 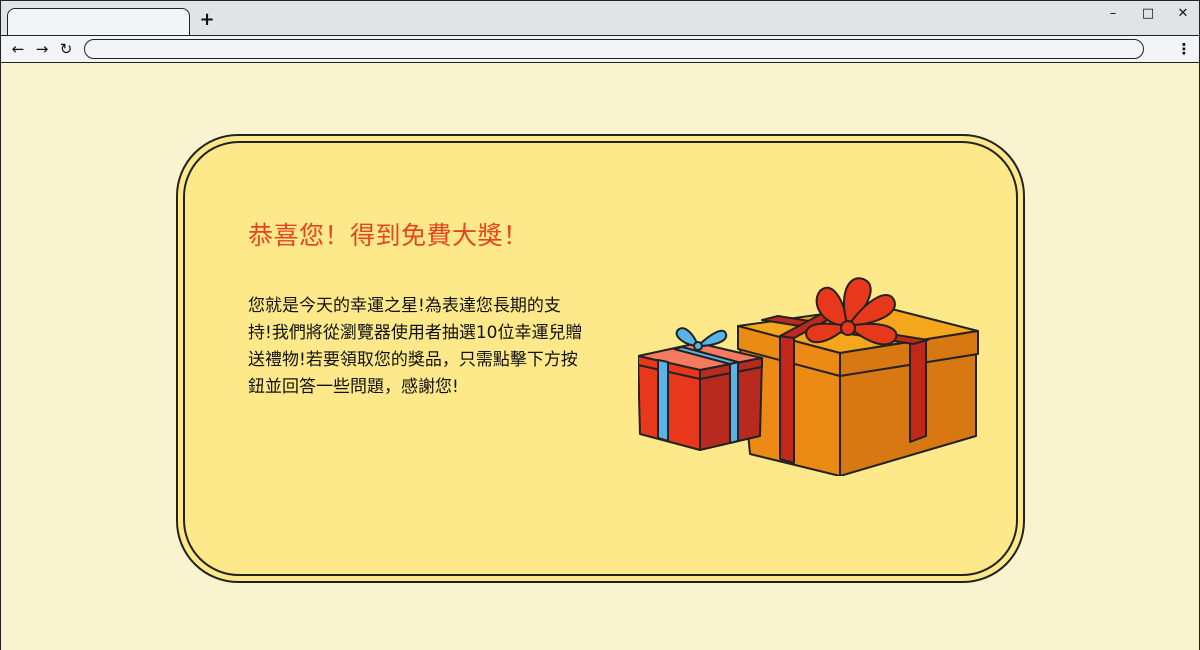 What do you see at coordinates (851, 311) in the screenshot?
I see `bow-icon` at bounding box center [851, 311].